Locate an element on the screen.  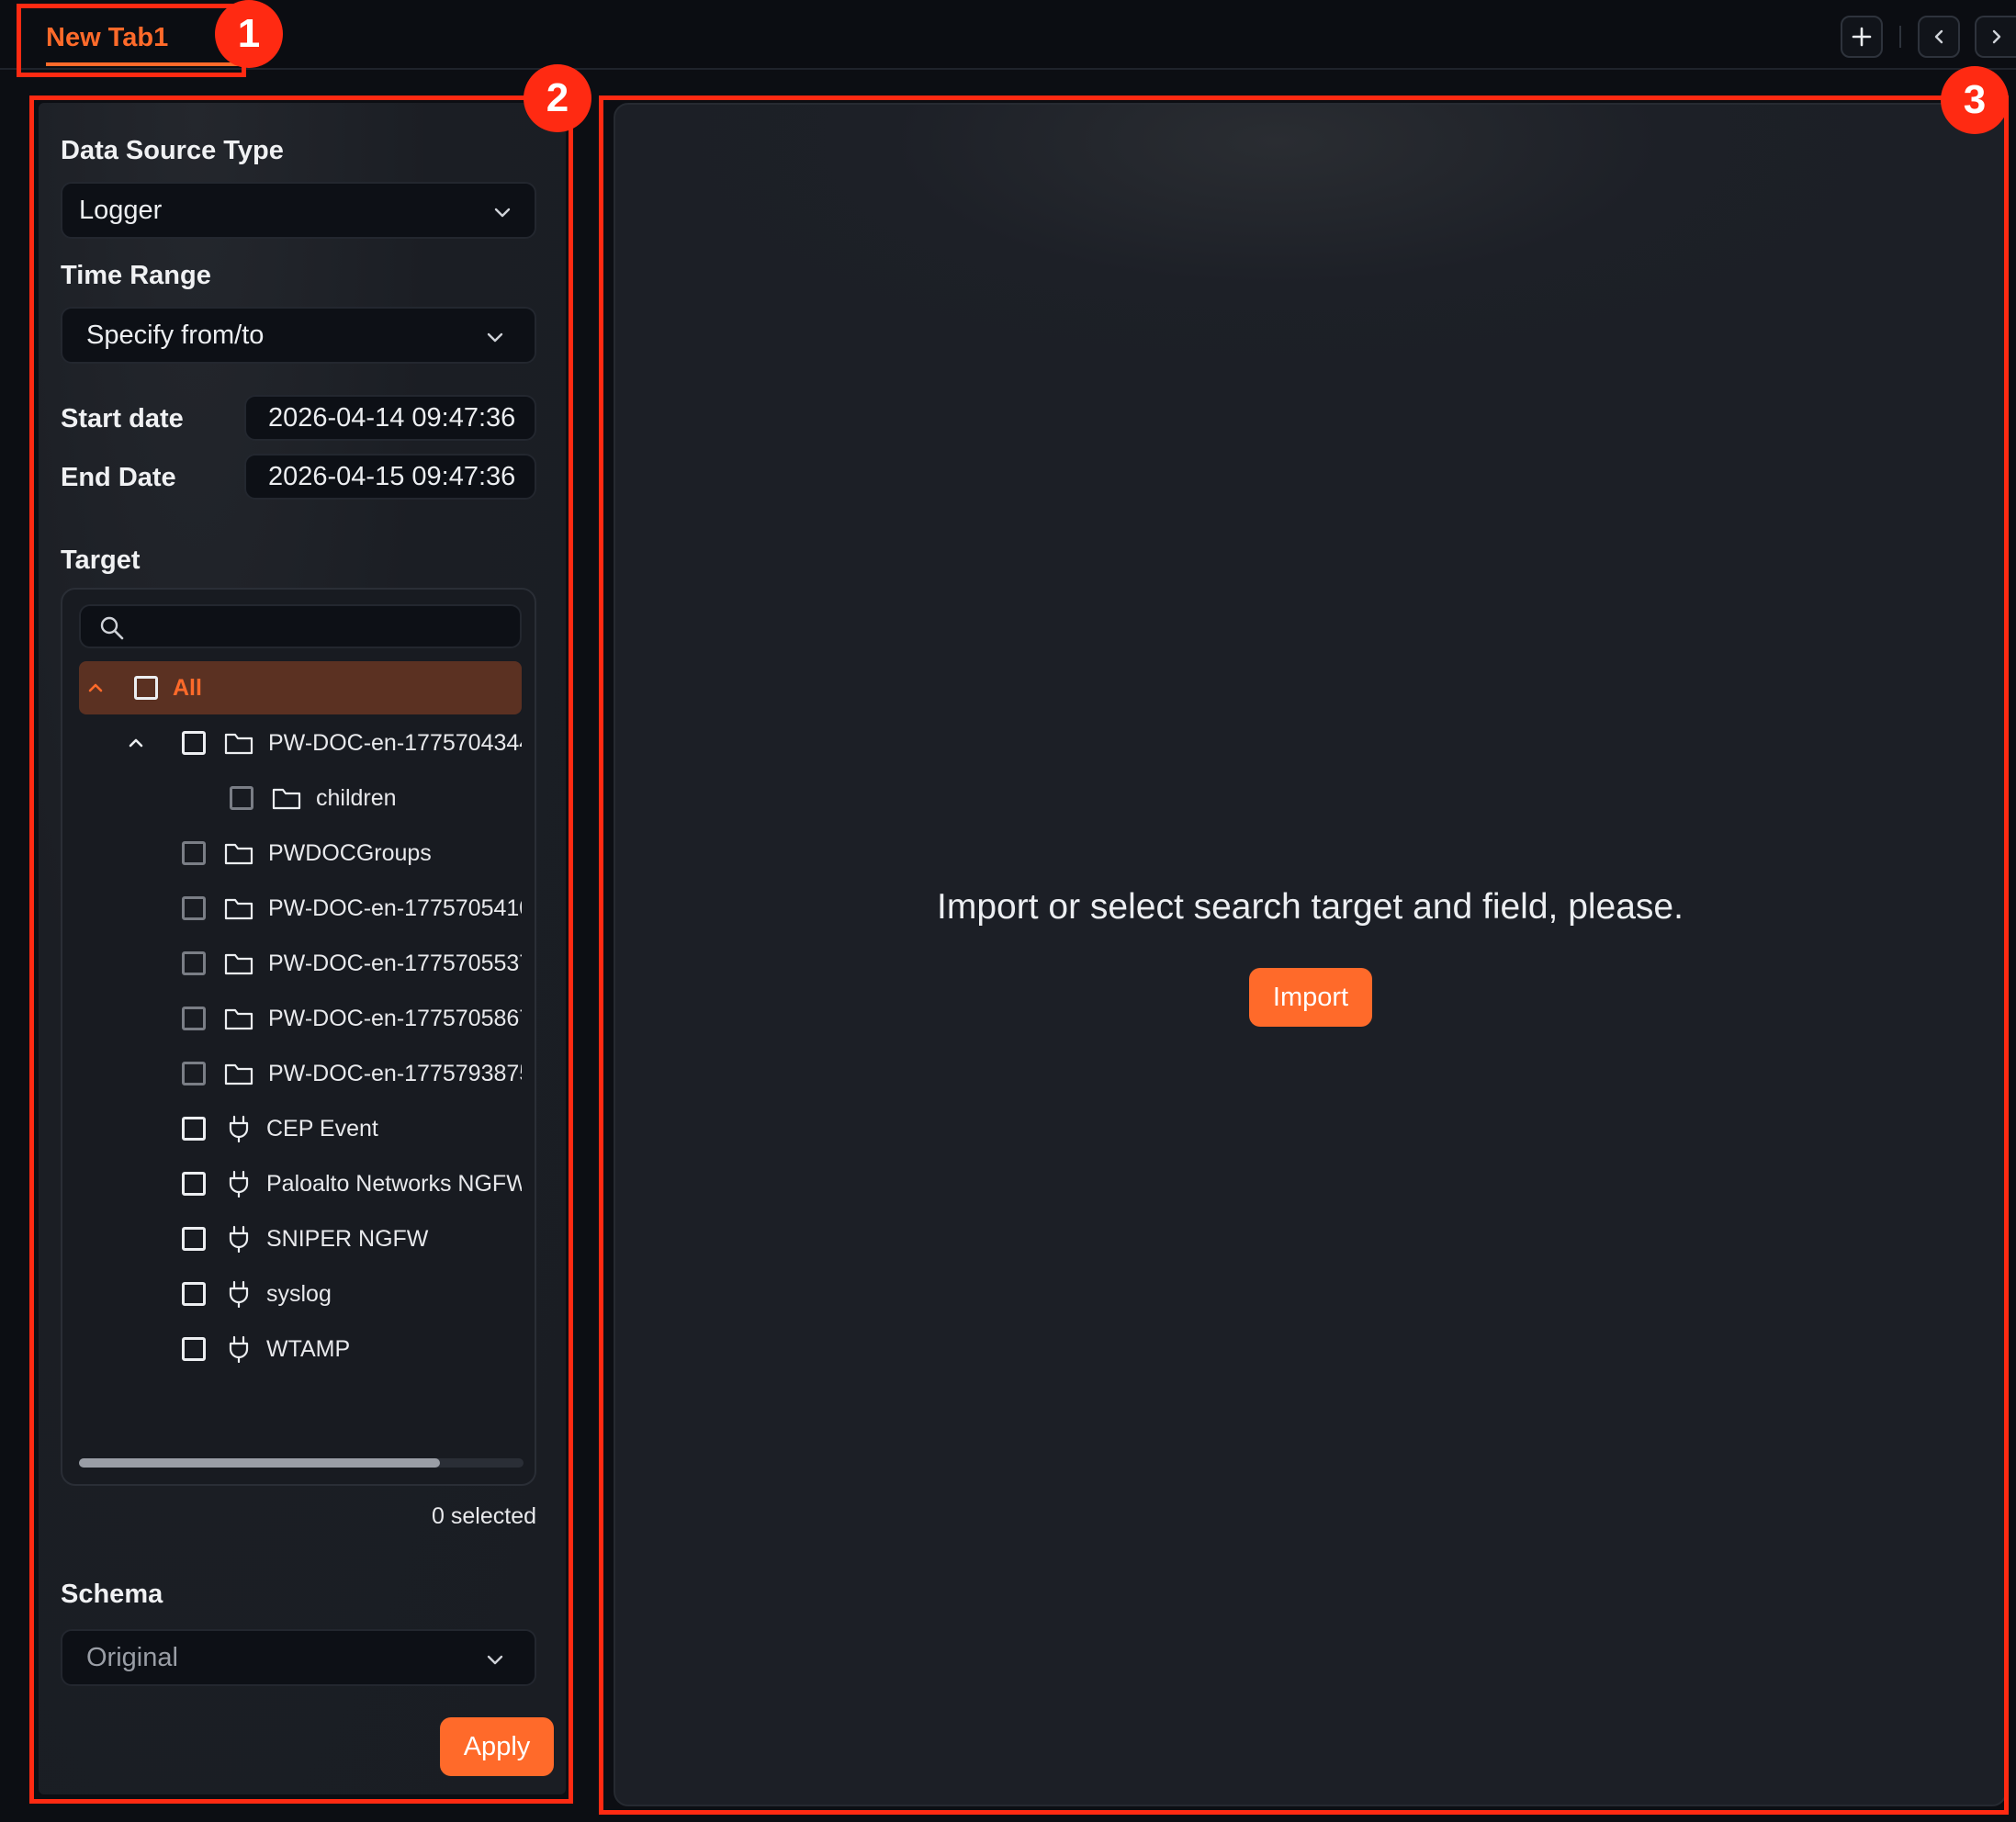
data-source-label: Data Source Type is located at coordinates (172, 150).